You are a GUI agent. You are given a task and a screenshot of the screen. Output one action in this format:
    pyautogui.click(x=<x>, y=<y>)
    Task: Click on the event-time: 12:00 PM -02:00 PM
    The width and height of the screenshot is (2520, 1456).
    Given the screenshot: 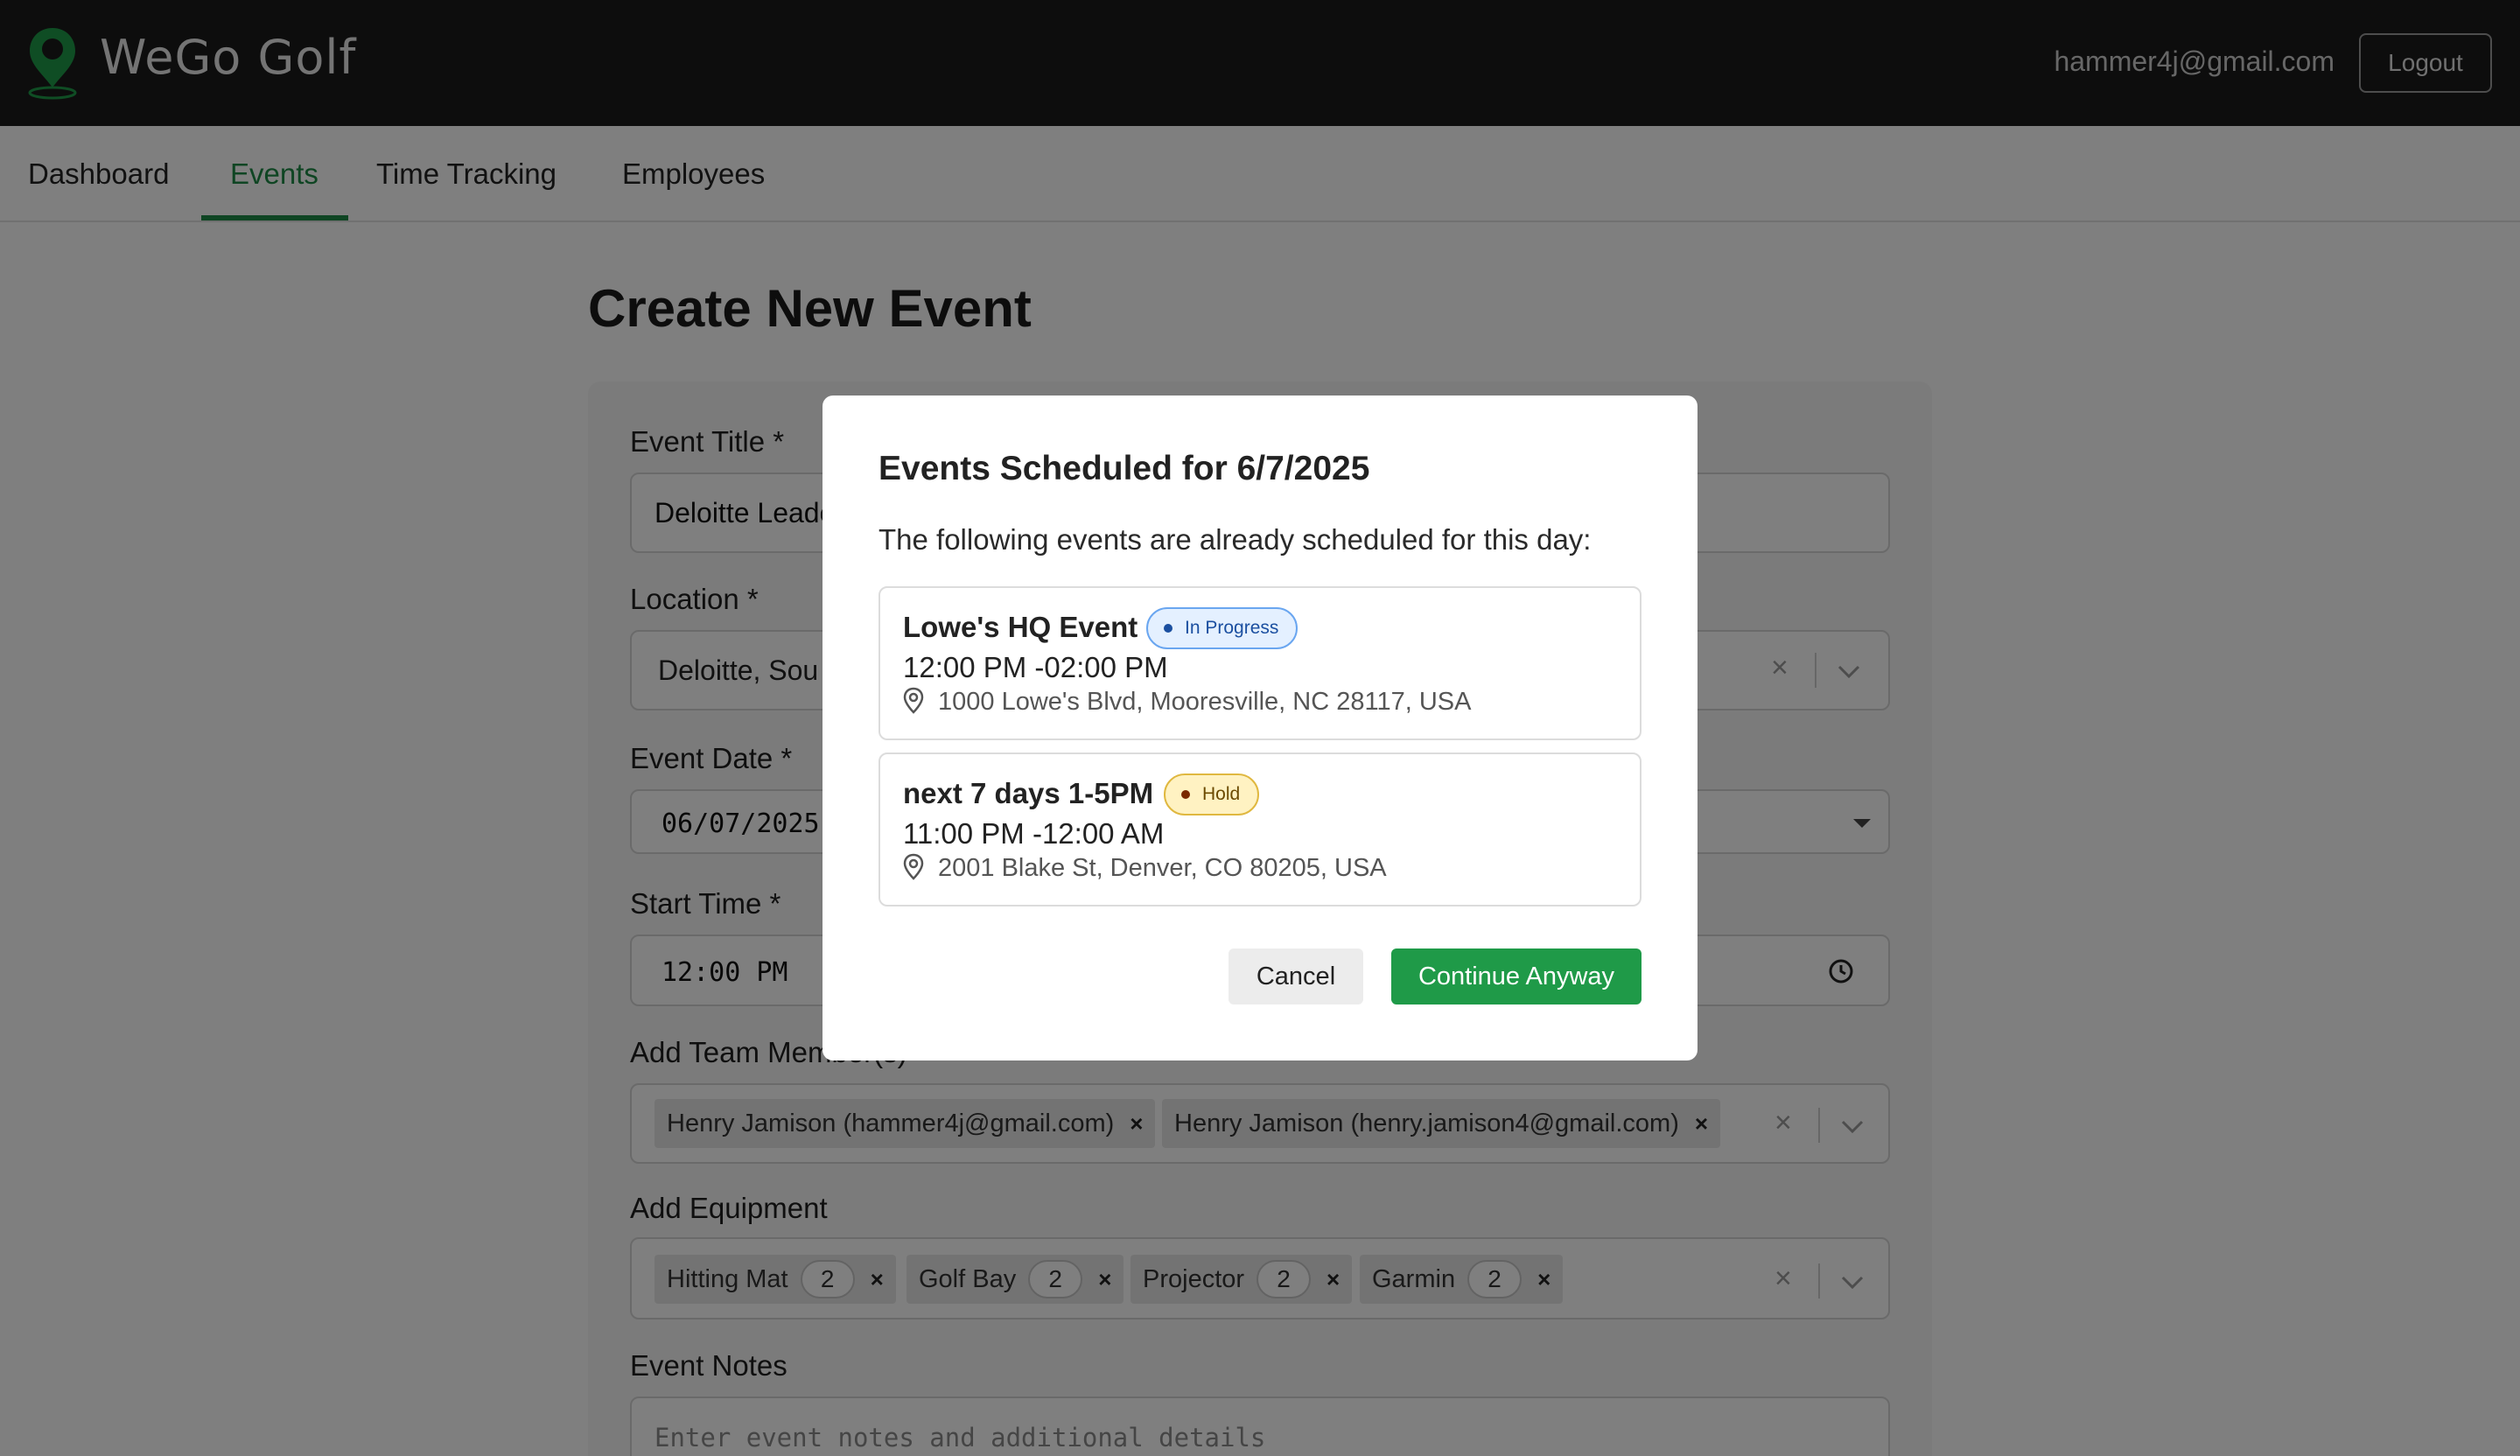 What is the action you would take?
    pyautogui.click(x=1035, y=667)
    